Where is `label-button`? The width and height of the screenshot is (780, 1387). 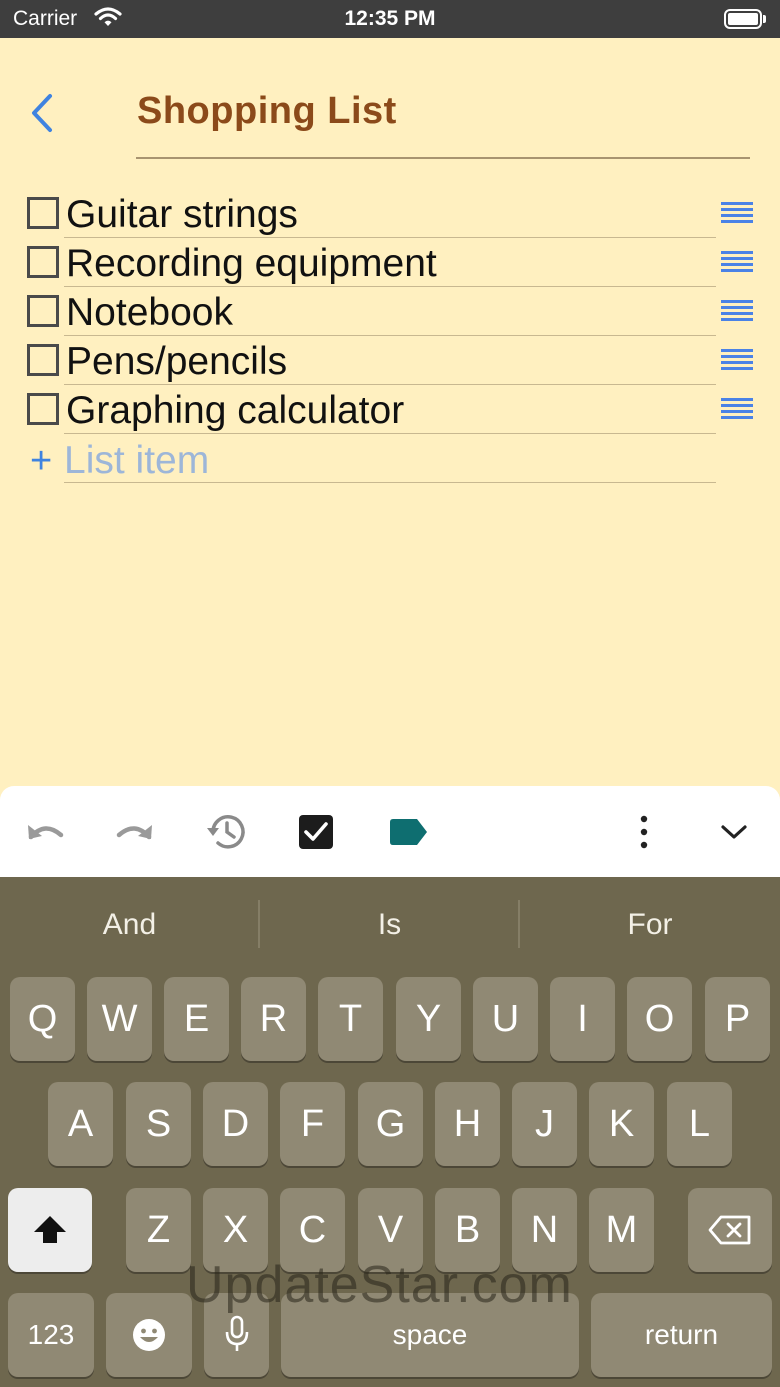
label-button is located at coordinates (408, 832).